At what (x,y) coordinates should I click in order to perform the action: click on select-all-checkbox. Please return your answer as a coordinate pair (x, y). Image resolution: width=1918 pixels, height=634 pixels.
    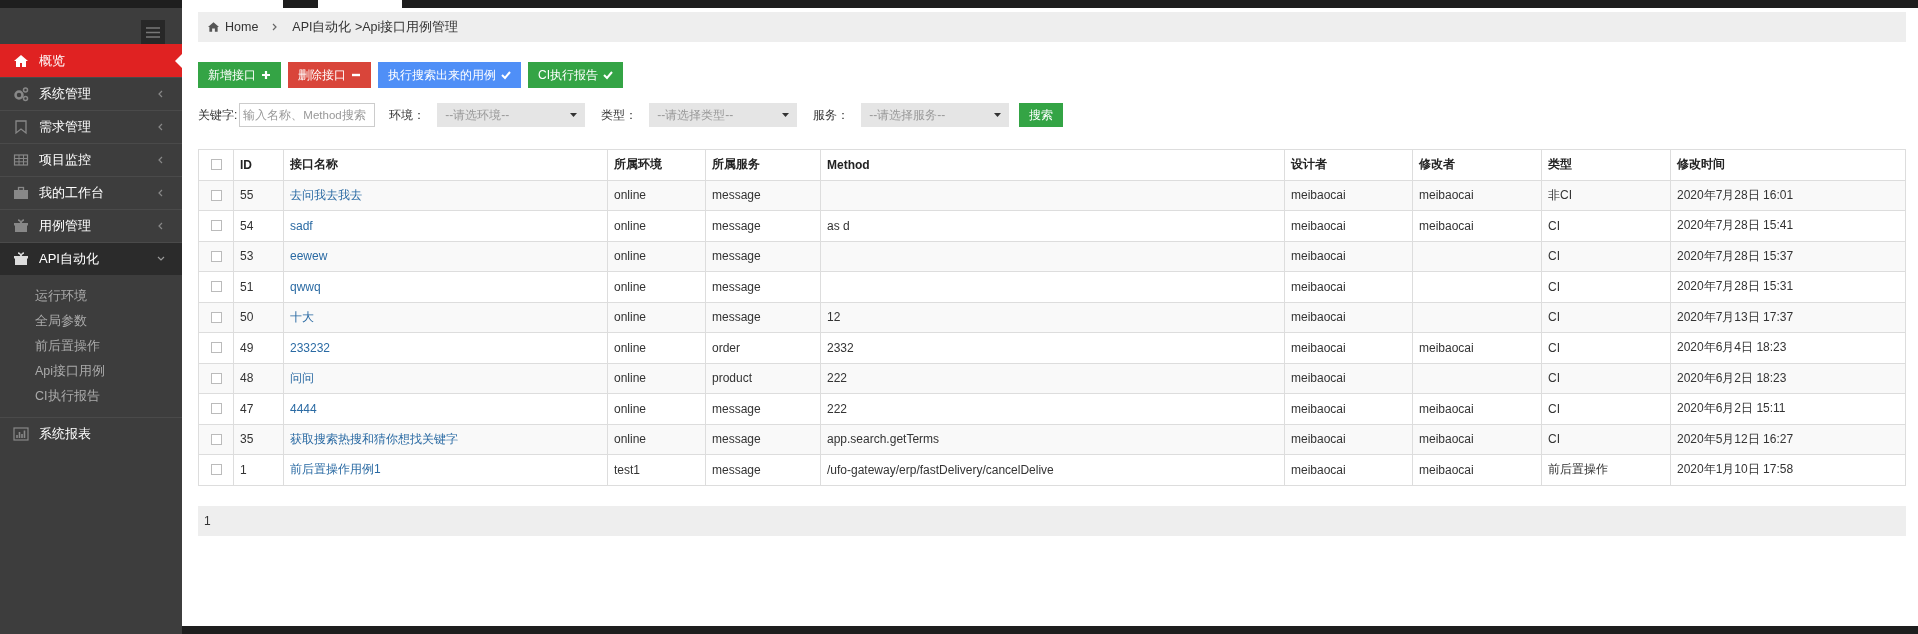
    Looking at the image, I should click on (216, 165).